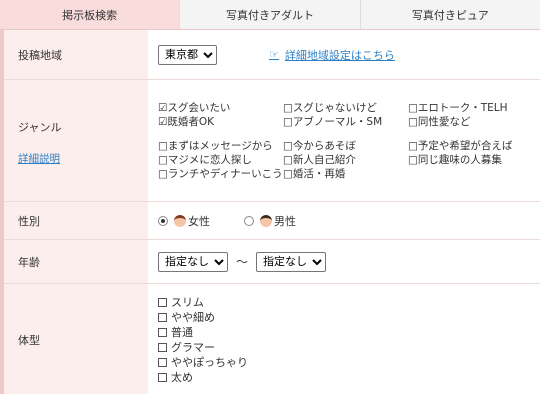 This screenshot has width=540, height=394. What do you see at coordinates (266, 220) in the screenshot?
I see `male-face-icon` at bounding box center [266, 220].